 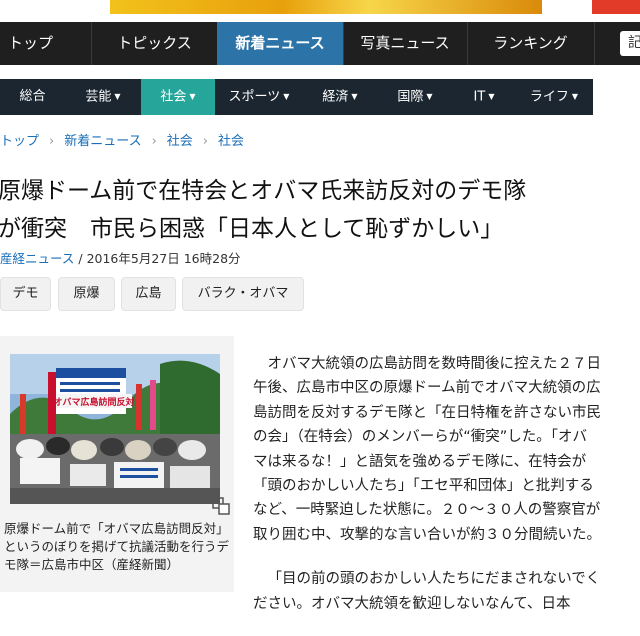 What do you see at coordinates (280, 43) in the screenshot?
I see `main-nav-latest-news: 新着ニュース` at bounding box center [280, 43].